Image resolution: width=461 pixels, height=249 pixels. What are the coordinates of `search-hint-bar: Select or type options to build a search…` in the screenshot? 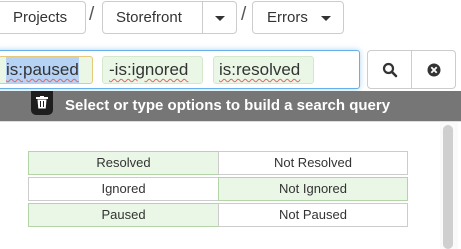 It's located at (230, 106).